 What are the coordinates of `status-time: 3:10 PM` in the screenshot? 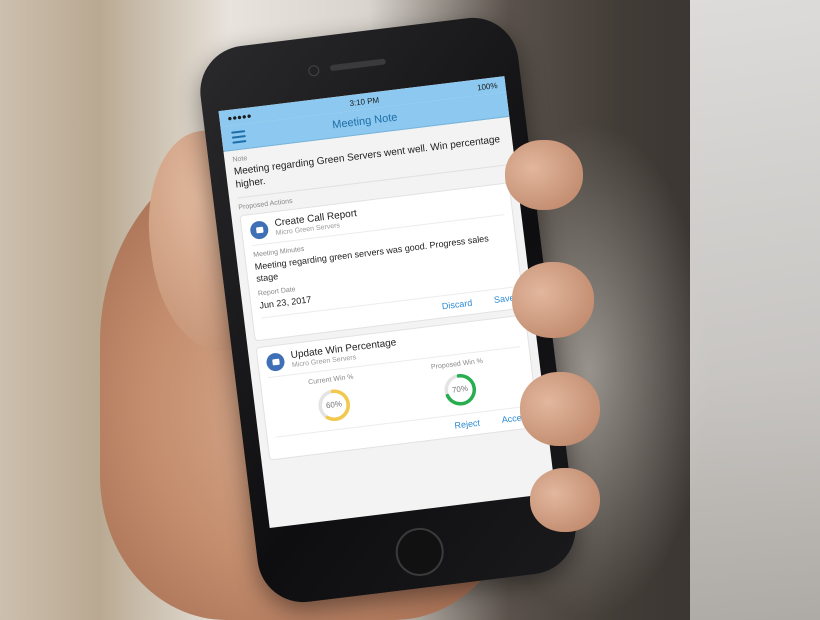 It's located at (364, 101).